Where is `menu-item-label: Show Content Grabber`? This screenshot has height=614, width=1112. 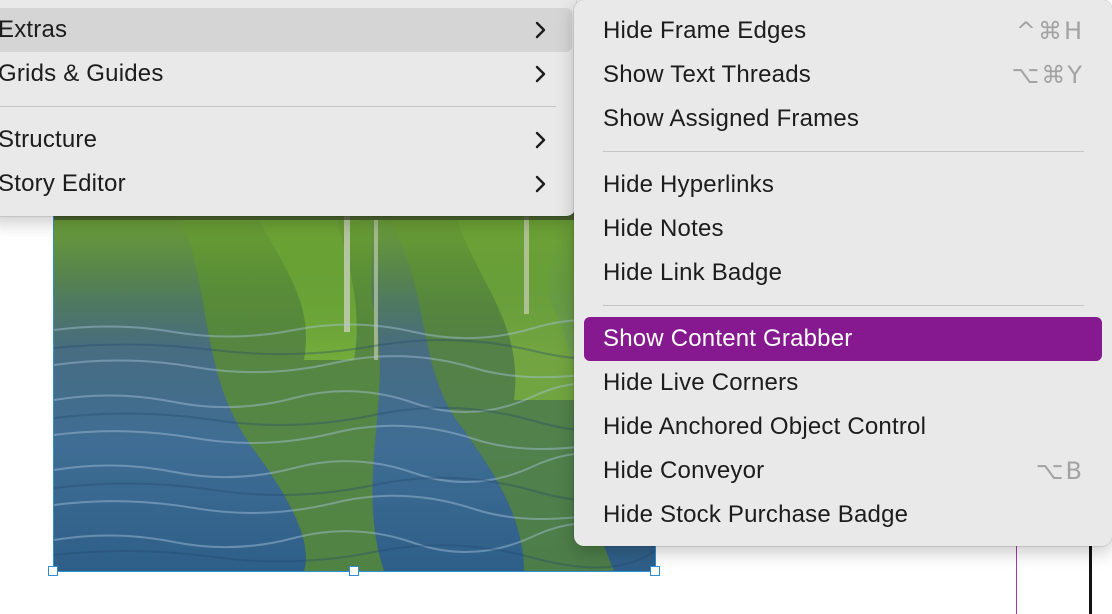
menu-item-label: Show Content Grabber is located at coordinates (728, 338).